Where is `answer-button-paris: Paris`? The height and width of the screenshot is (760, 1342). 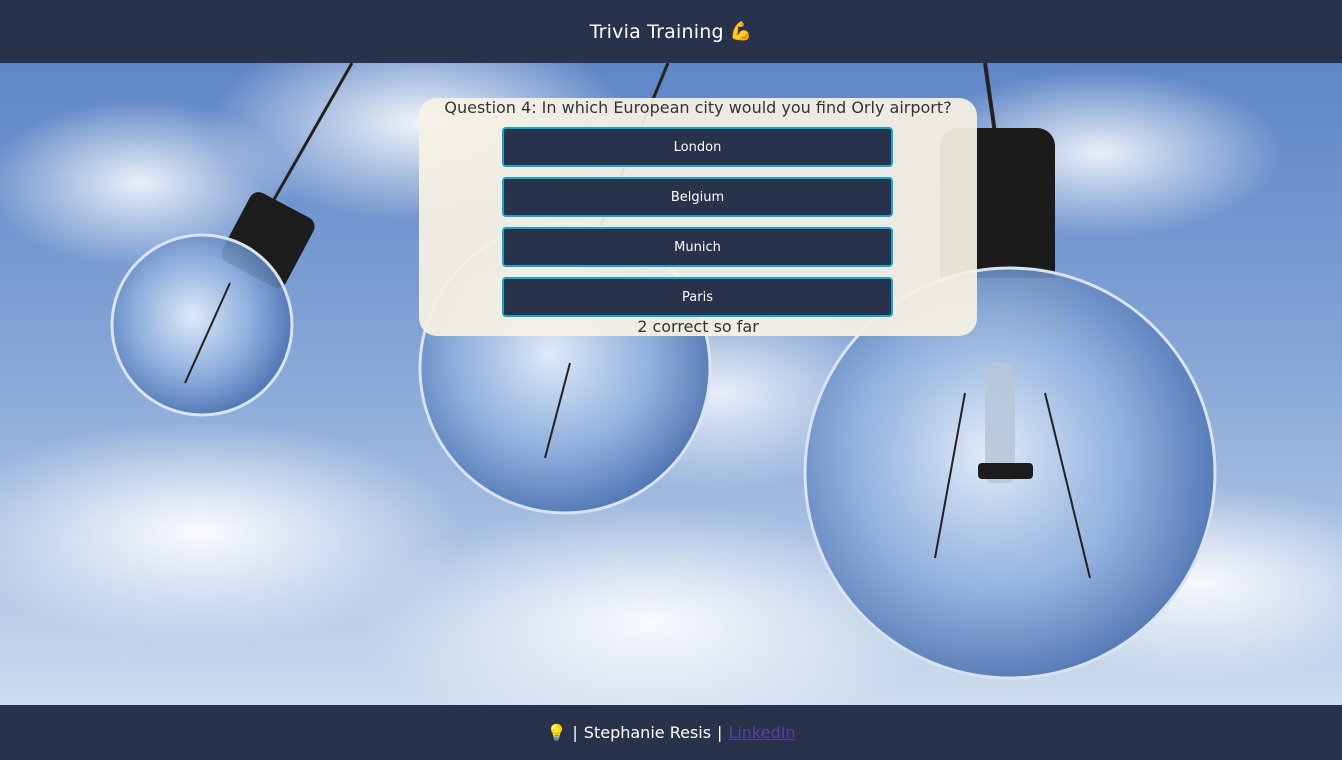 answer-button-paris: Paris is located at coordinates (697, 297).